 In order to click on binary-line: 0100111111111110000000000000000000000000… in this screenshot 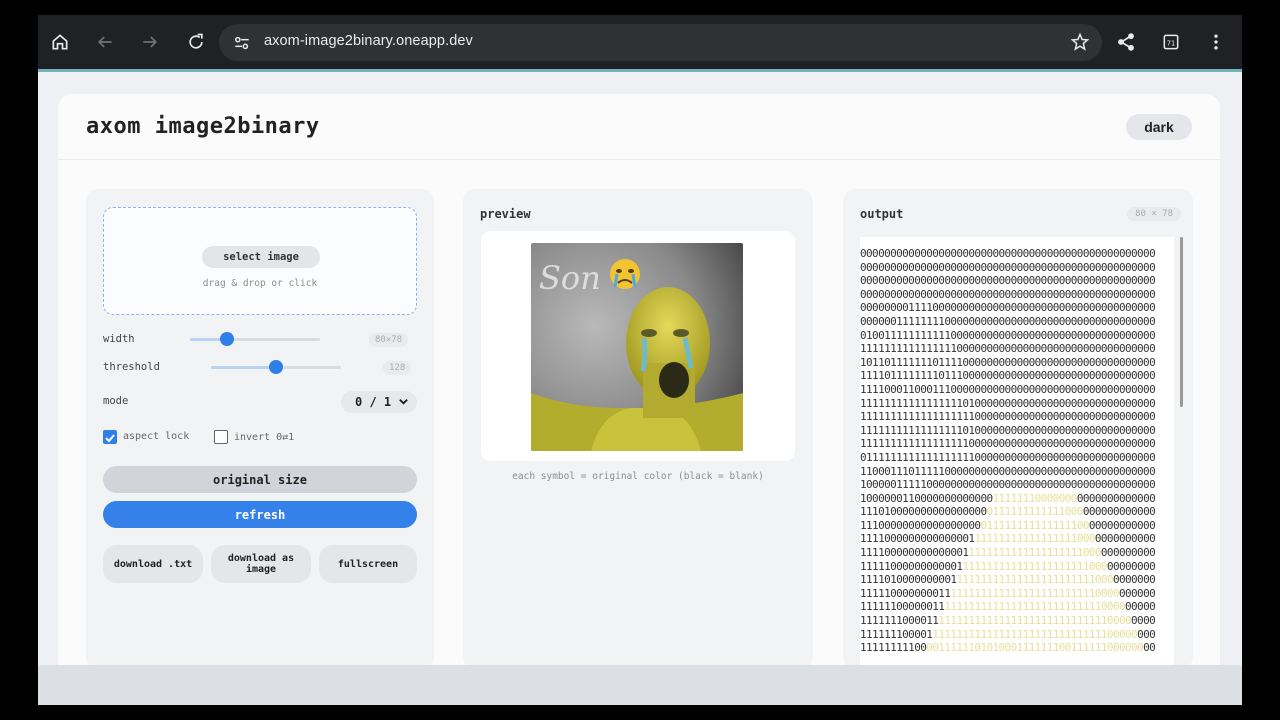, I will do `click(1008, 335)`.